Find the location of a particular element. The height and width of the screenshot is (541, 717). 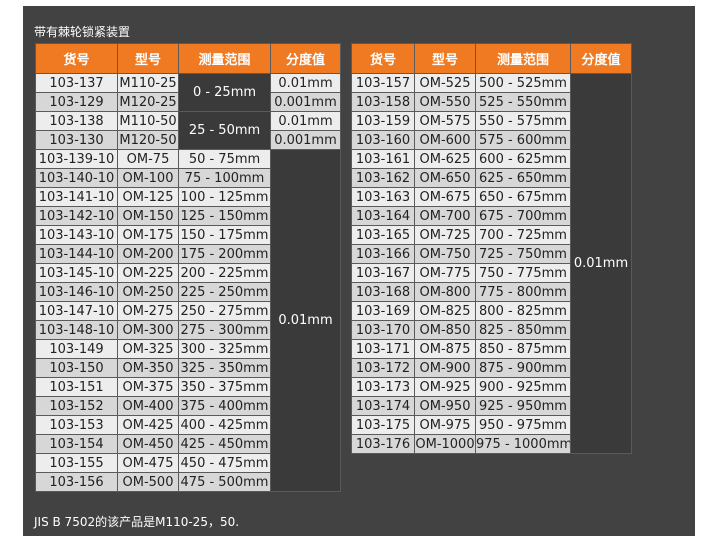

cell-code: 103-148-10 is located at coordinates (76, 330).